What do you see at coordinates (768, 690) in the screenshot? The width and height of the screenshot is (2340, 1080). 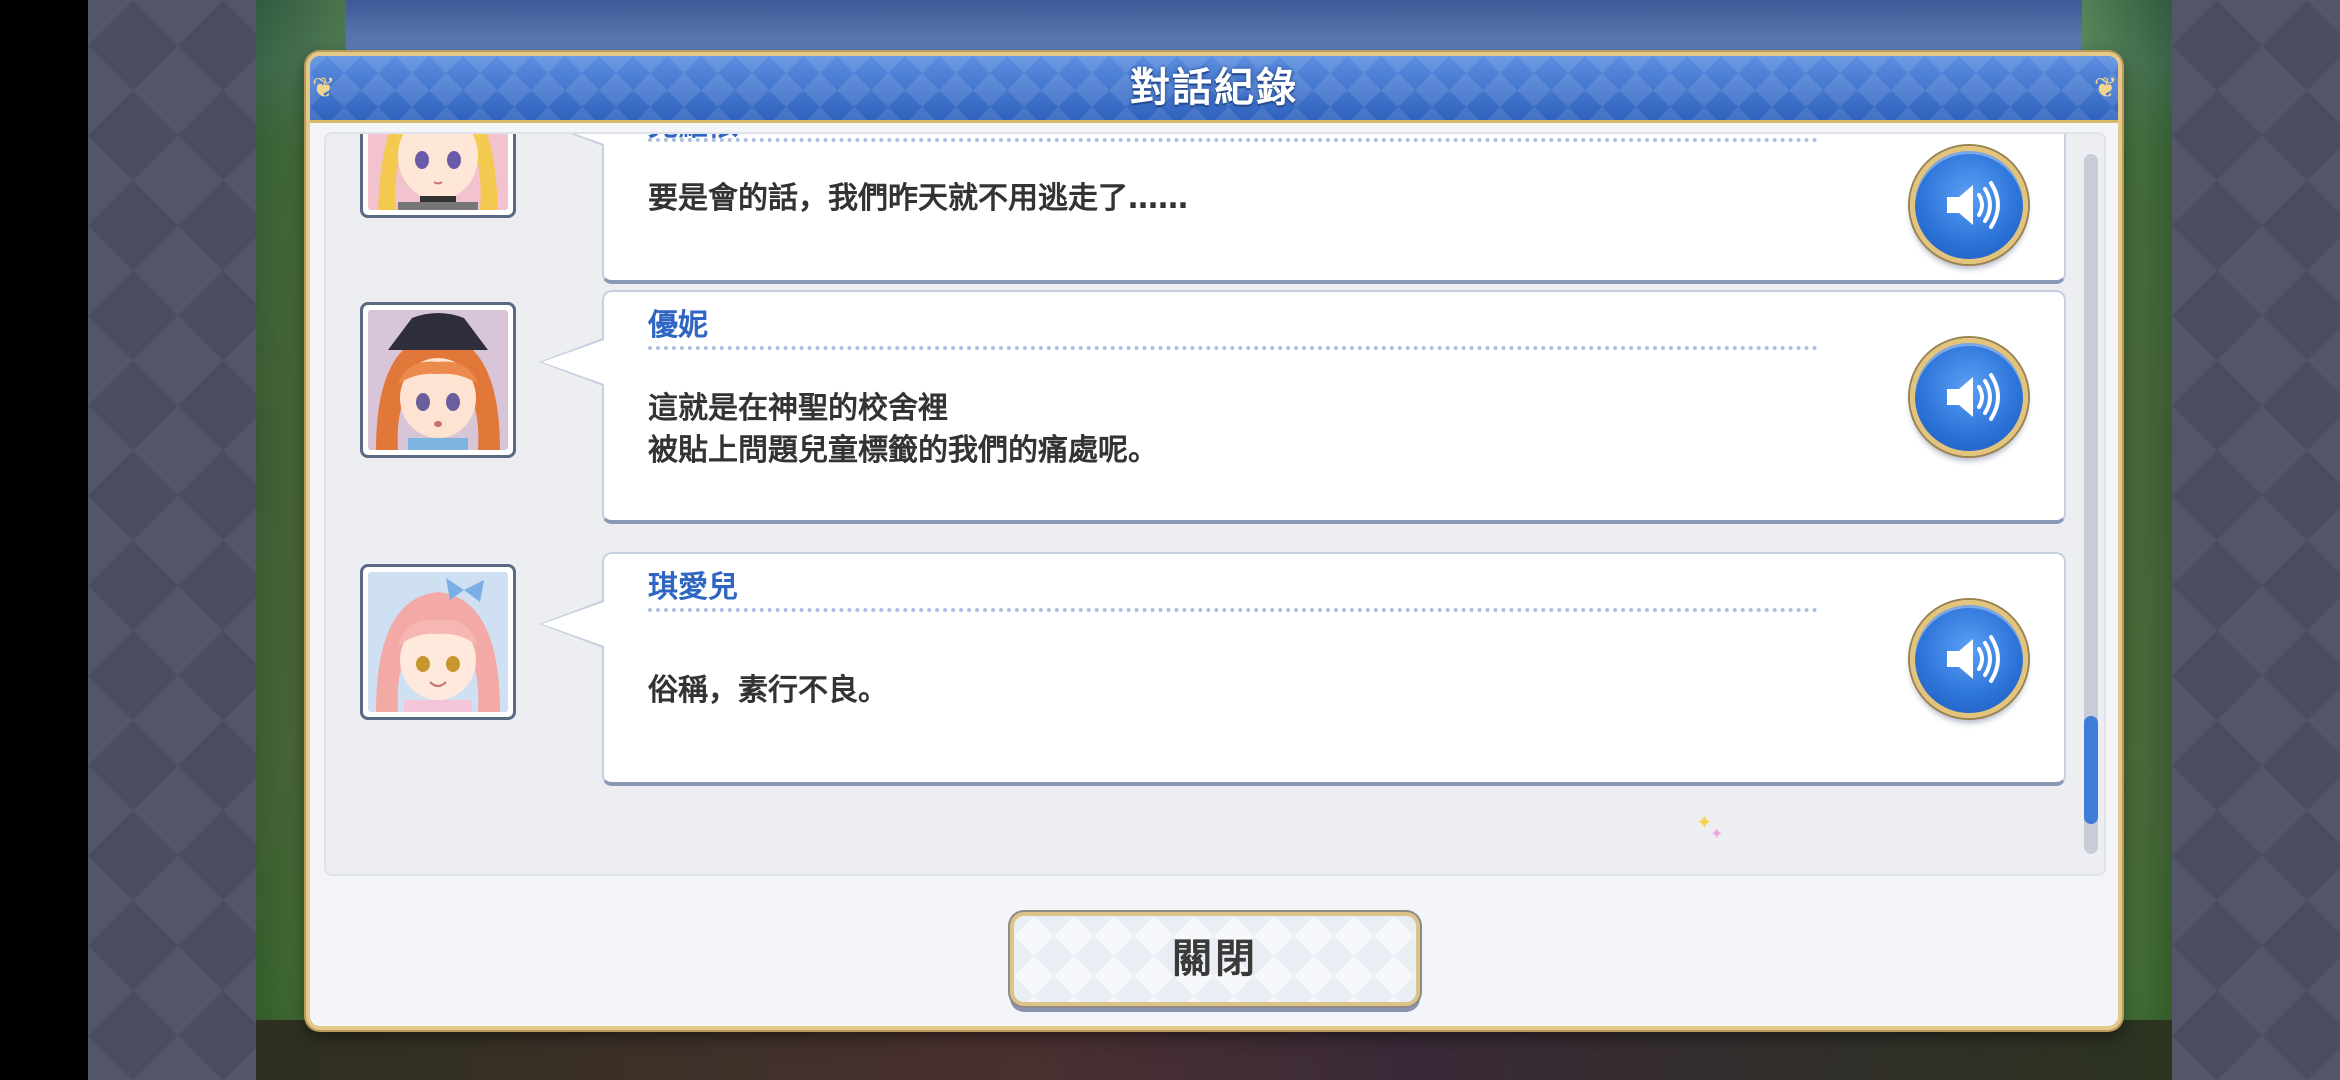 I see `dialogue-line: 俗稱，素行不良。` at bounding box center [768, 690].